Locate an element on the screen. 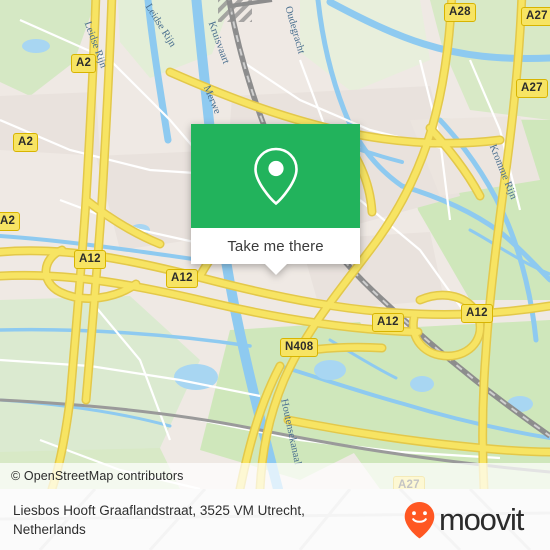 The width and height of the screenshot is (550, 550). destination-card: Take me there is located at coordinates (275, 199).